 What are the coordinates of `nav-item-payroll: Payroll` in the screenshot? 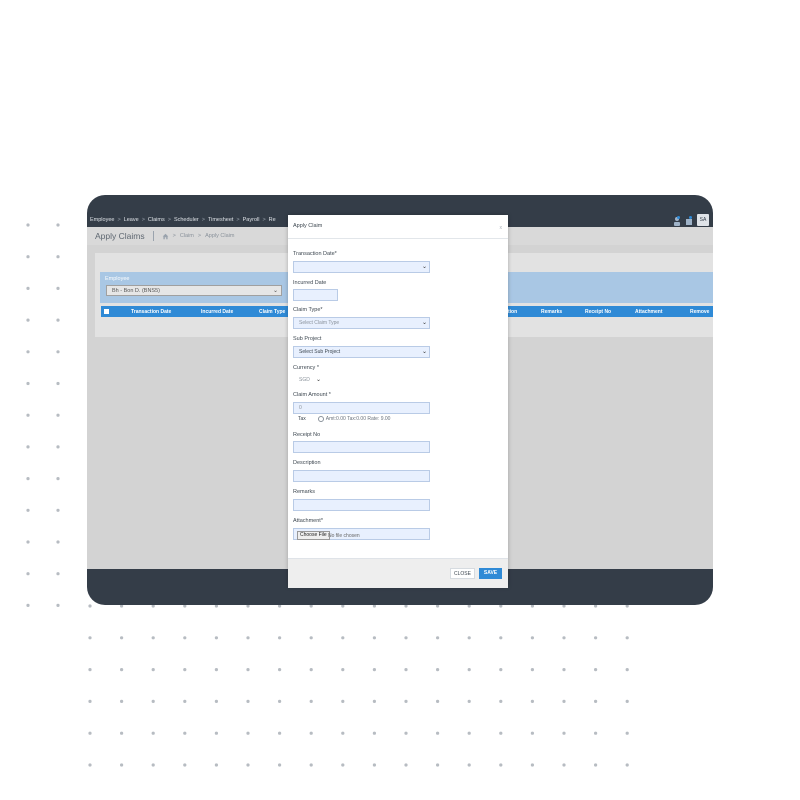 It's located at (251, 220).